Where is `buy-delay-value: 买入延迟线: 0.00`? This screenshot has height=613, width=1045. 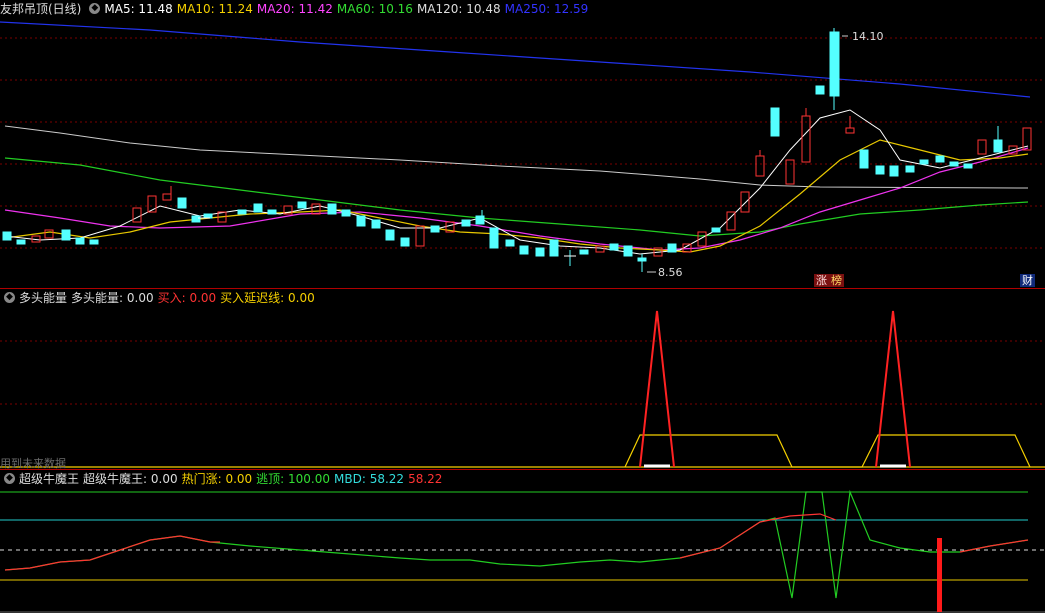 buy-delay-value: 买入延迟线: 0.00 is located at coordinates (267, 298).